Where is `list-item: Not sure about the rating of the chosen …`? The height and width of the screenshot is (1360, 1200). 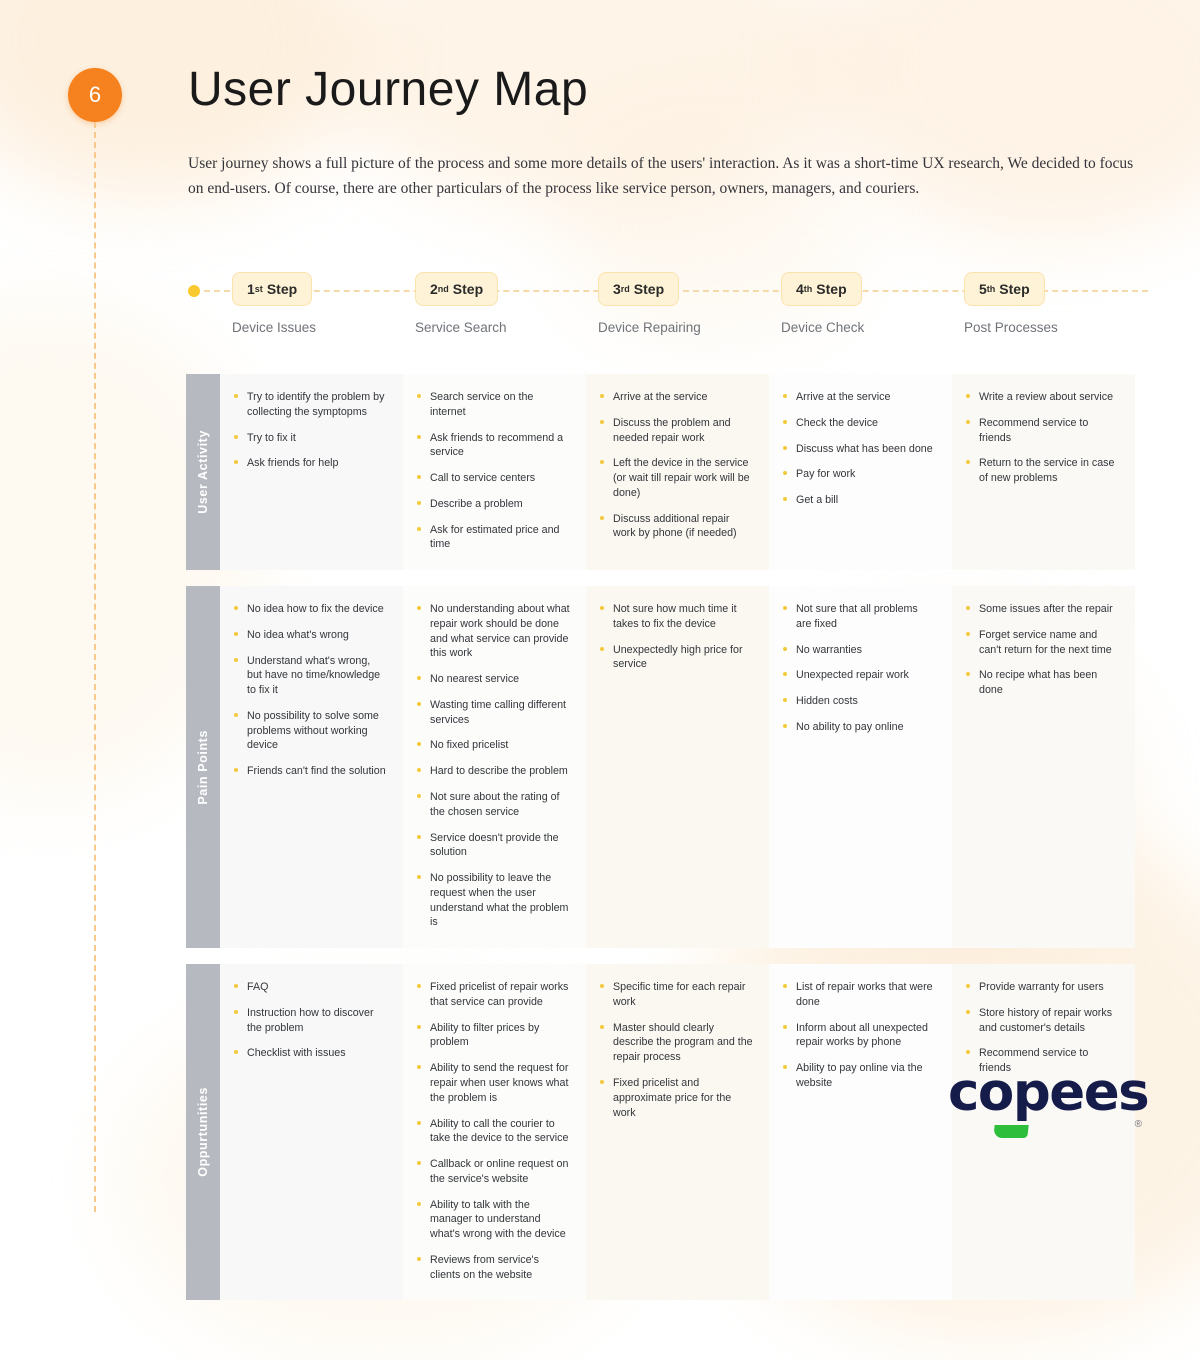
list-item: Not sure about the rating of the chosen … is located at coordinates (493, 805).